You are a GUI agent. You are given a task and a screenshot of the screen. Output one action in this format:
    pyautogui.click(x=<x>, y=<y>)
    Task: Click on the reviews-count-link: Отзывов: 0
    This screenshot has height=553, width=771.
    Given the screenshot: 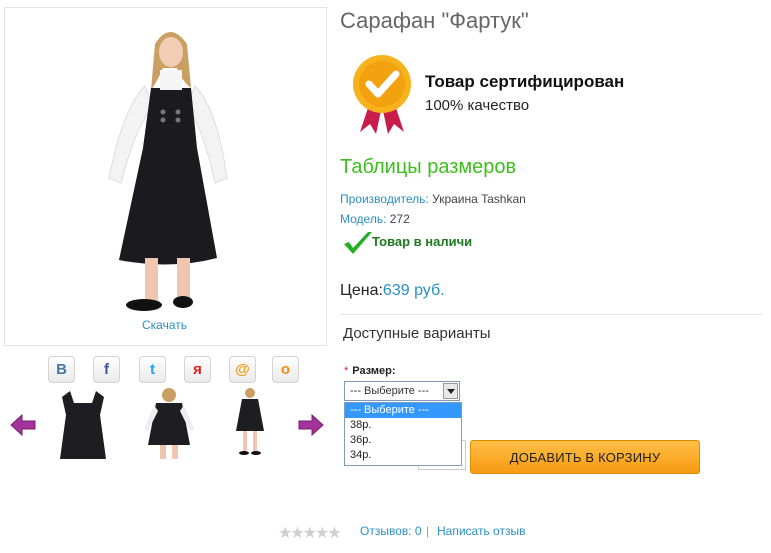 What is the action you would take?
    pyautogui.click(x=391, y=531)
    